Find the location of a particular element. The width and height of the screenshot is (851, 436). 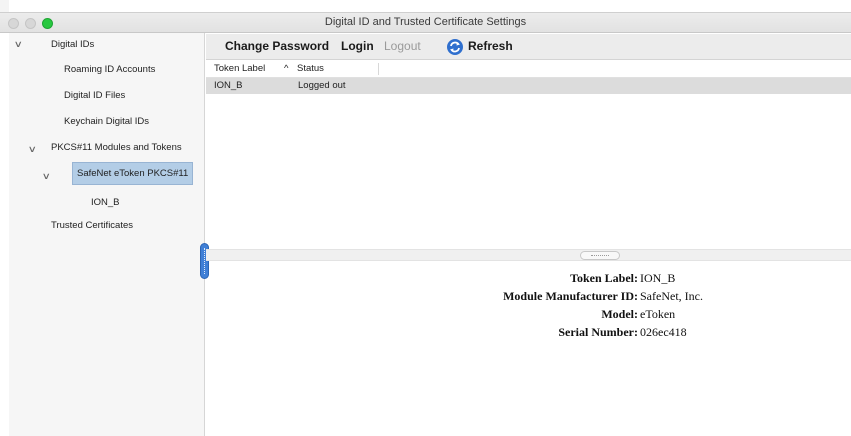

sidebar-item-label: ION_B is located at coordinates (105, 202).